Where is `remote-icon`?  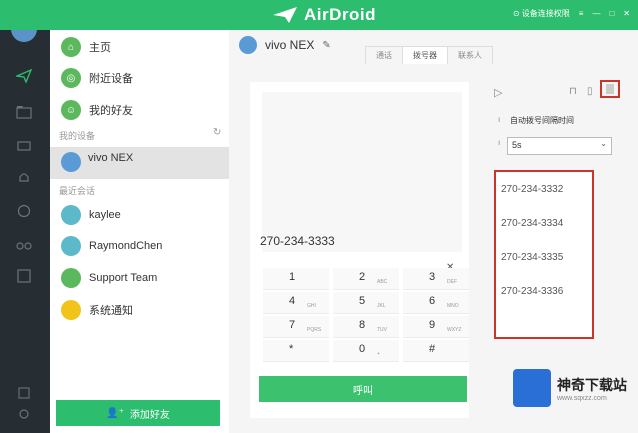 remote-icon is located at coordinates (24, 146).